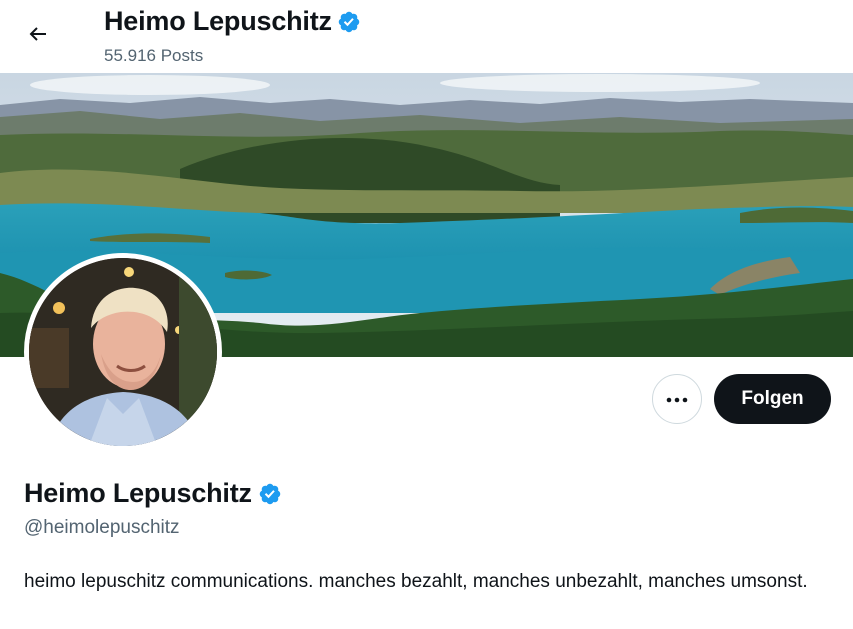 The height and width of the screenshot is (629, 853). I want to click on more-horizontal-icon, so click(677, 399).